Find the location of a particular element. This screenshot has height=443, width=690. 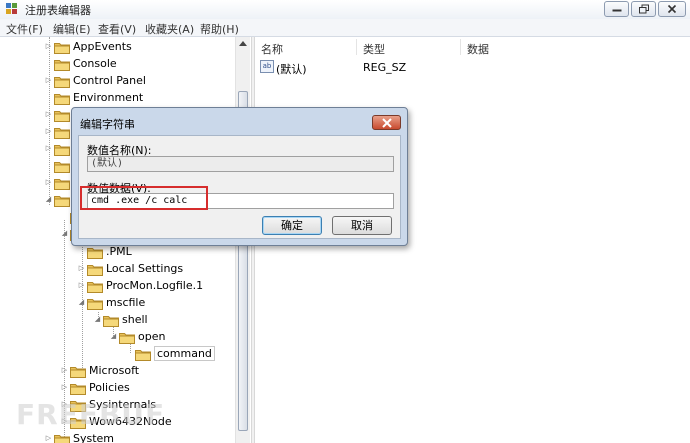

dialog-title: 编辑字符串 is located at coordinates (107, 124).